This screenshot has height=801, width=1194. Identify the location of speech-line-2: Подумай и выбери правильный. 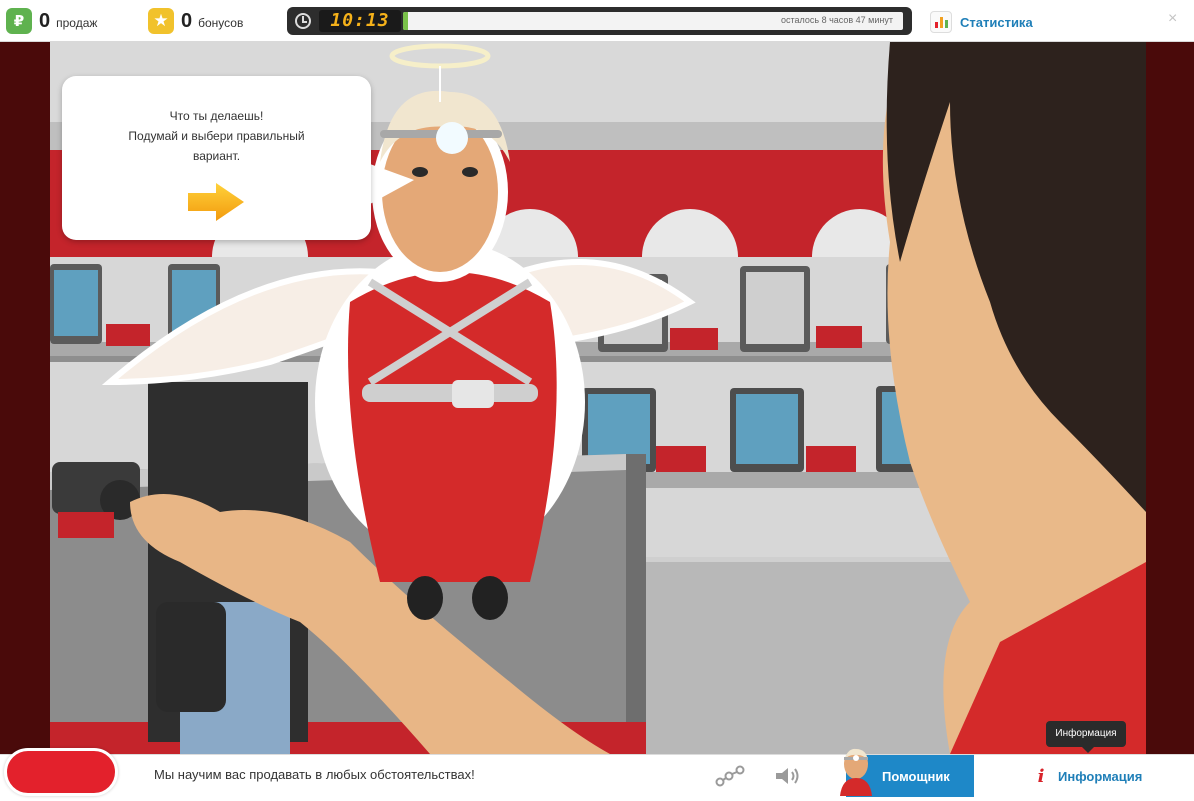
(216, 136).